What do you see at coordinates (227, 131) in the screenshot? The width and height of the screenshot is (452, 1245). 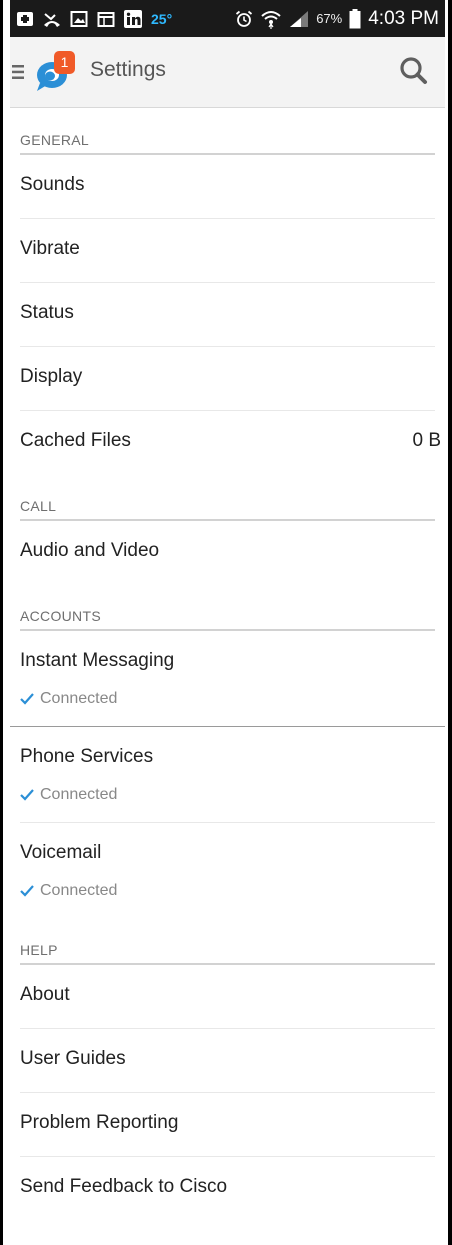 I see `section-header-general: GENERAL` at bounding box center [227, 131].